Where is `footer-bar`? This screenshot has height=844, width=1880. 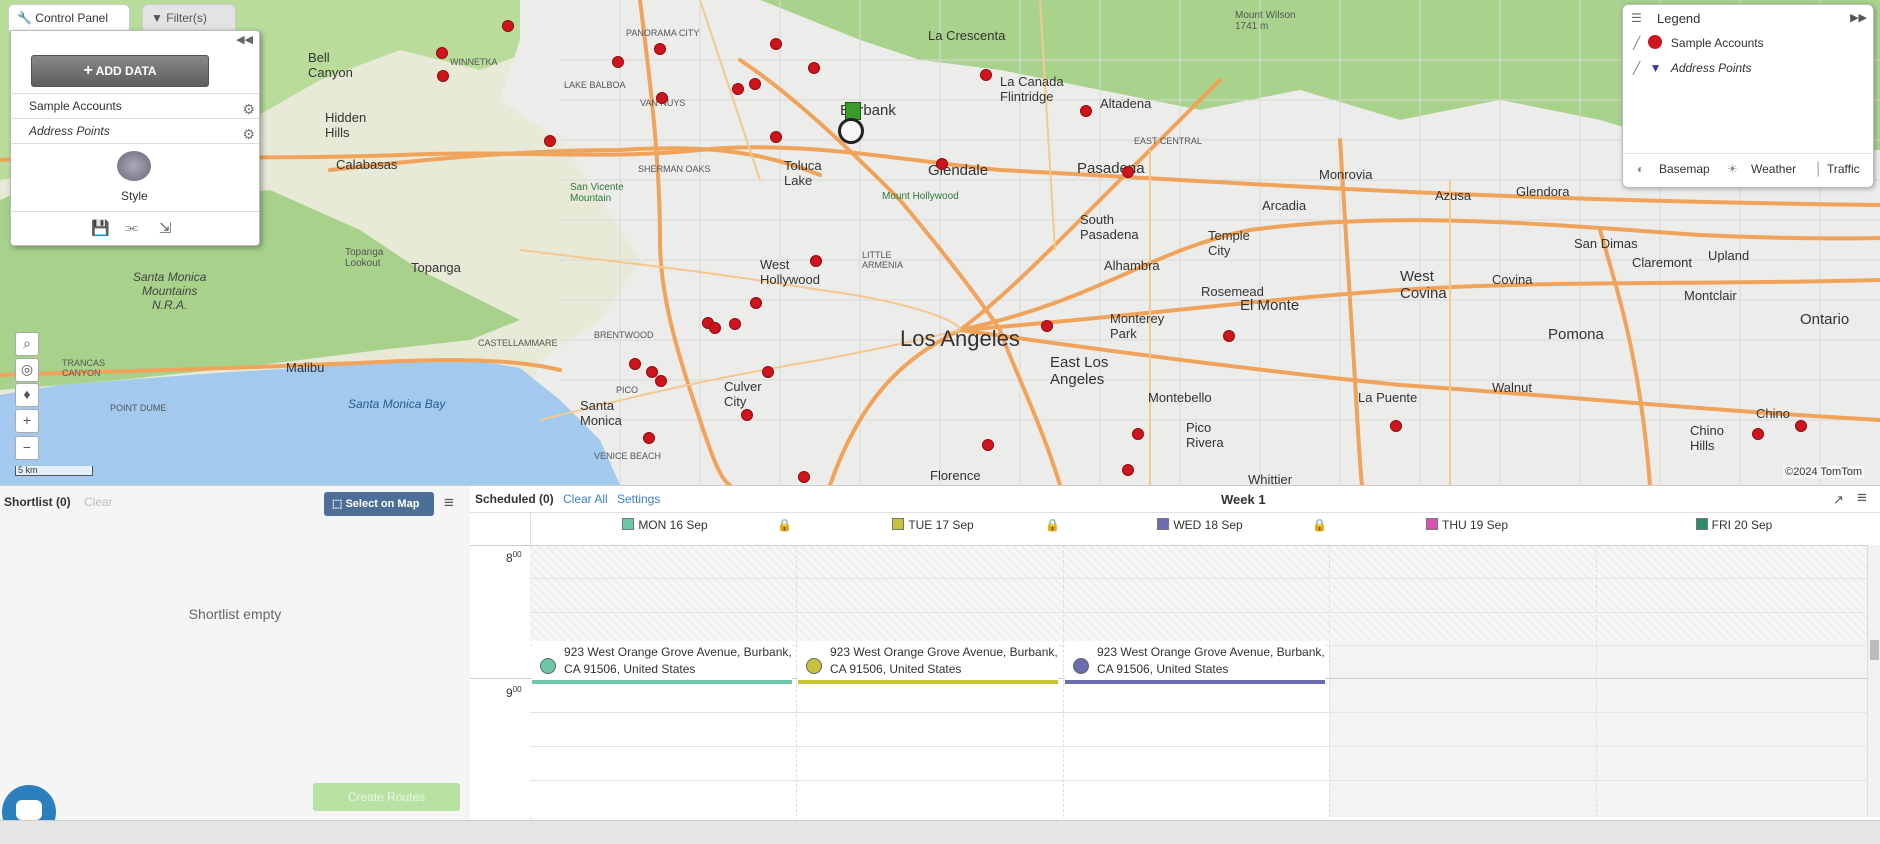 footer-bar is located at coordinates (940, 832).